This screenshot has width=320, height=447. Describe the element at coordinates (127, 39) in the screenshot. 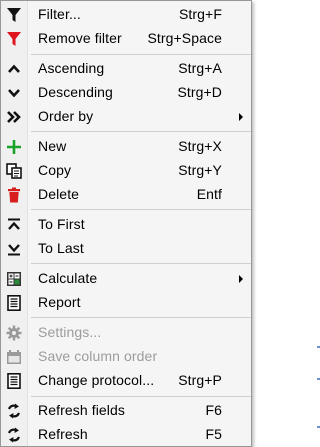

I see `menu-item-remove-filter: Remove filter Strg+Space` at that location.